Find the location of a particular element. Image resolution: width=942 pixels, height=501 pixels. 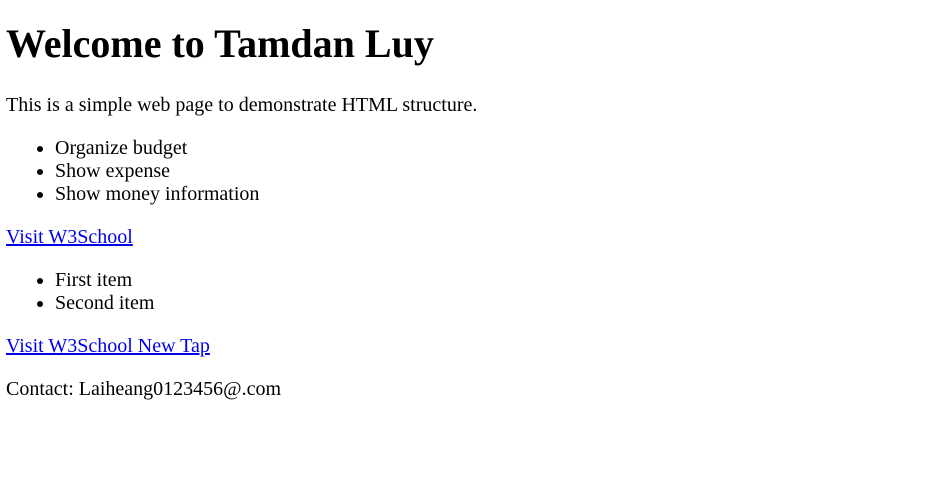

link-paragraph-one: Visit W3School is located at coordinates (471, 237).